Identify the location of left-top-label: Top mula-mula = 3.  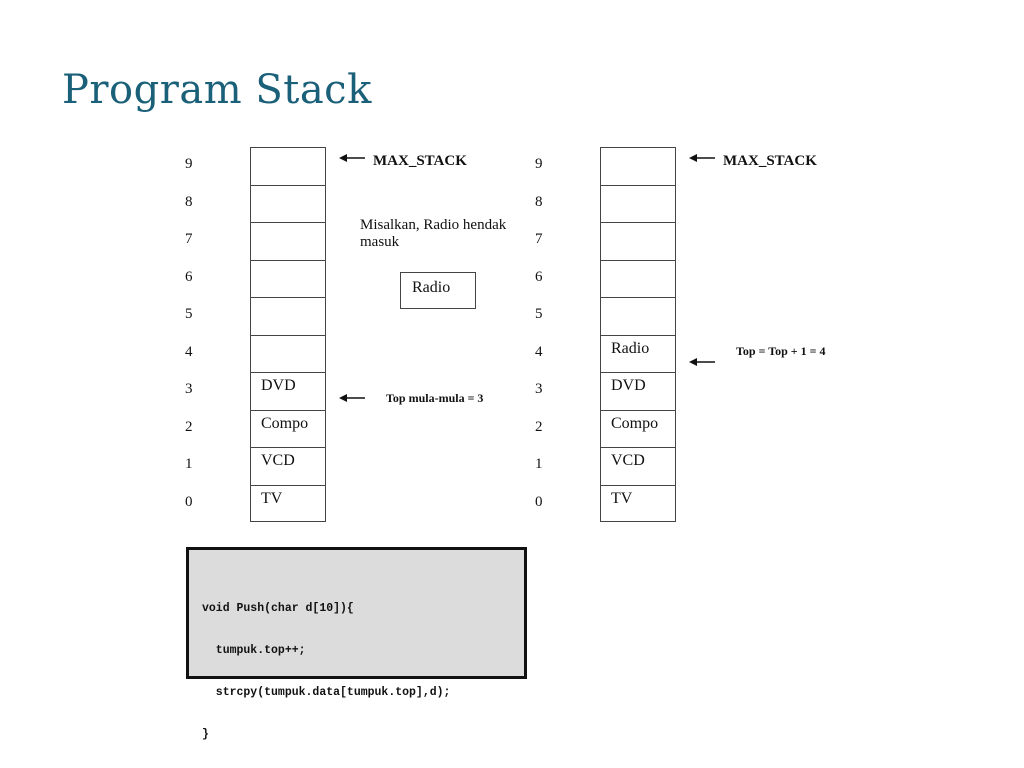
(435, 398).